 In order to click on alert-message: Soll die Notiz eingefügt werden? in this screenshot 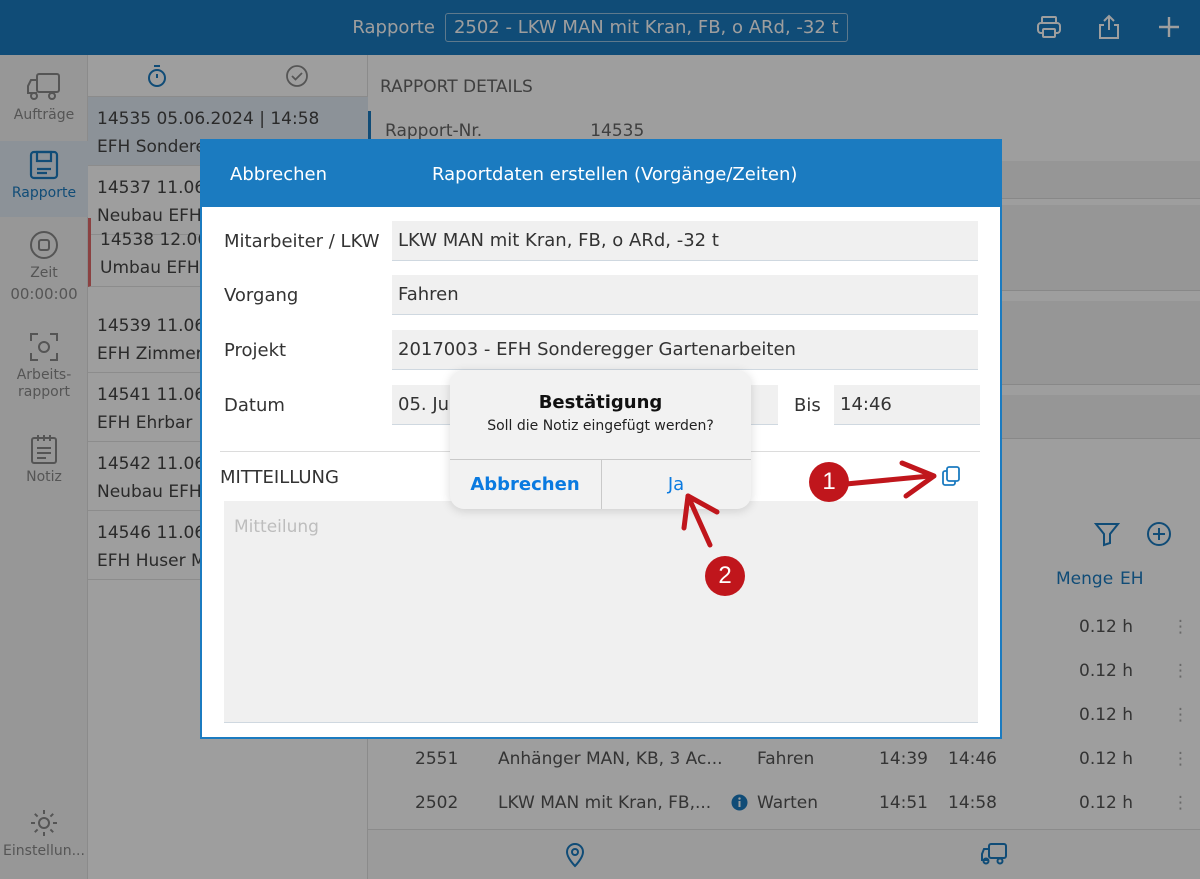, I will do `click(600, 426)`.